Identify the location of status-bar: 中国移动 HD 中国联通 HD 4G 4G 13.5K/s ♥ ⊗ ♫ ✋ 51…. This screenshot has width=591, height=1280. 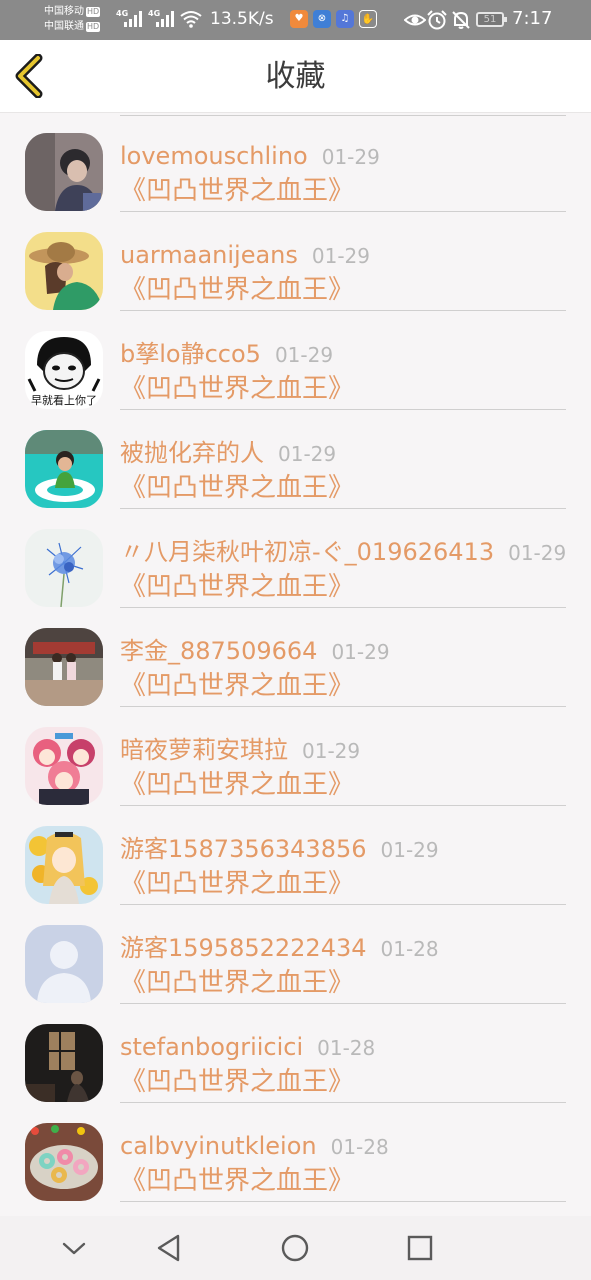
(295, 20).